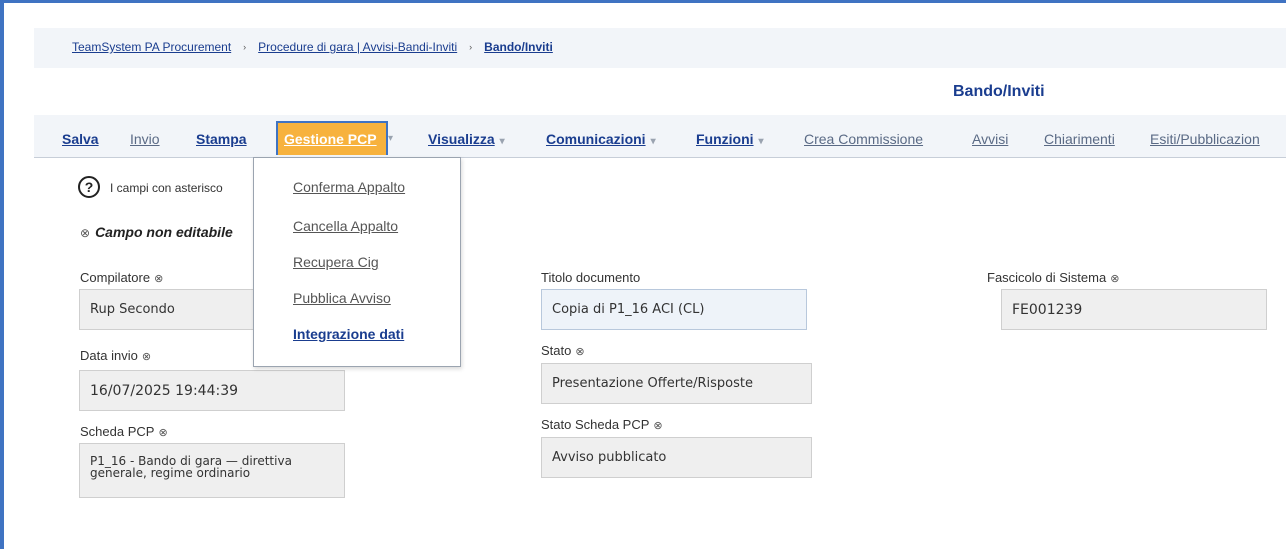 The image size is (1286, 549). I want to click on required-fields-note: I campi con asterisco, so click(166, 188).